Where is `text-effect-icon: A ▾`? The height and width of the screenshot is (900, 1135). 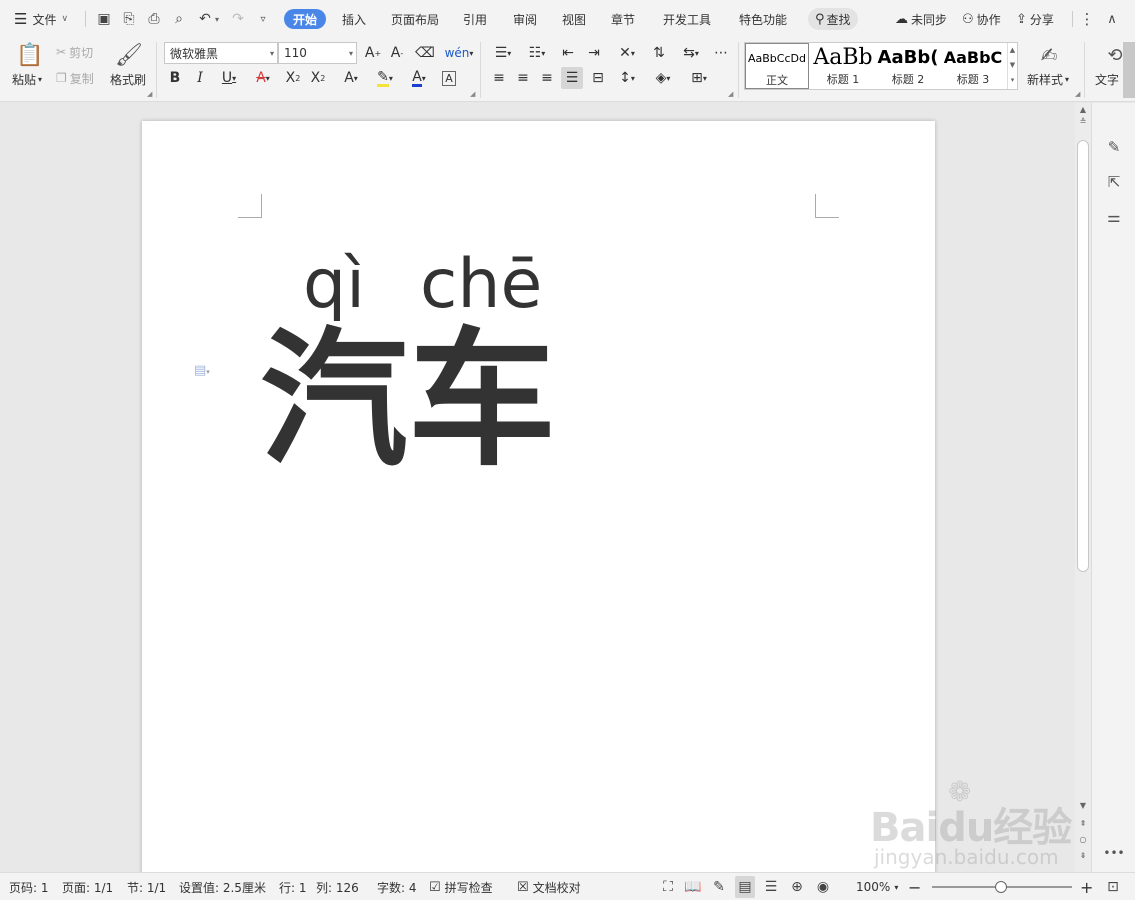
text-effect-icon: A ▾ is located at coordinates (351, 78).